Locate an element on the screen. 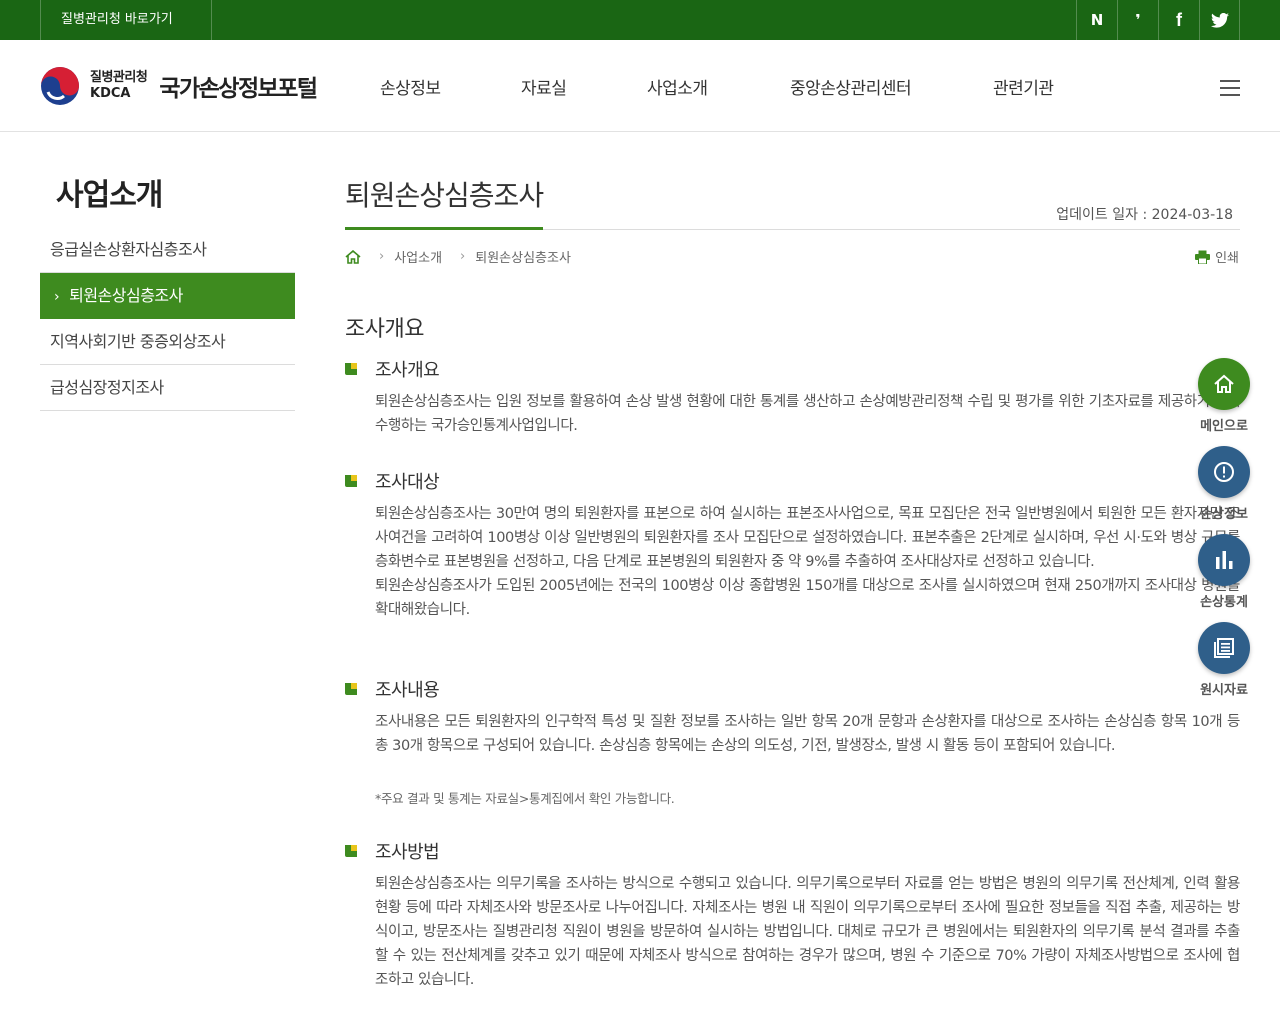  sidebar-item-cardiac-arrest-survey: 급성심장정지조사 is located at coordinates (167, 388).